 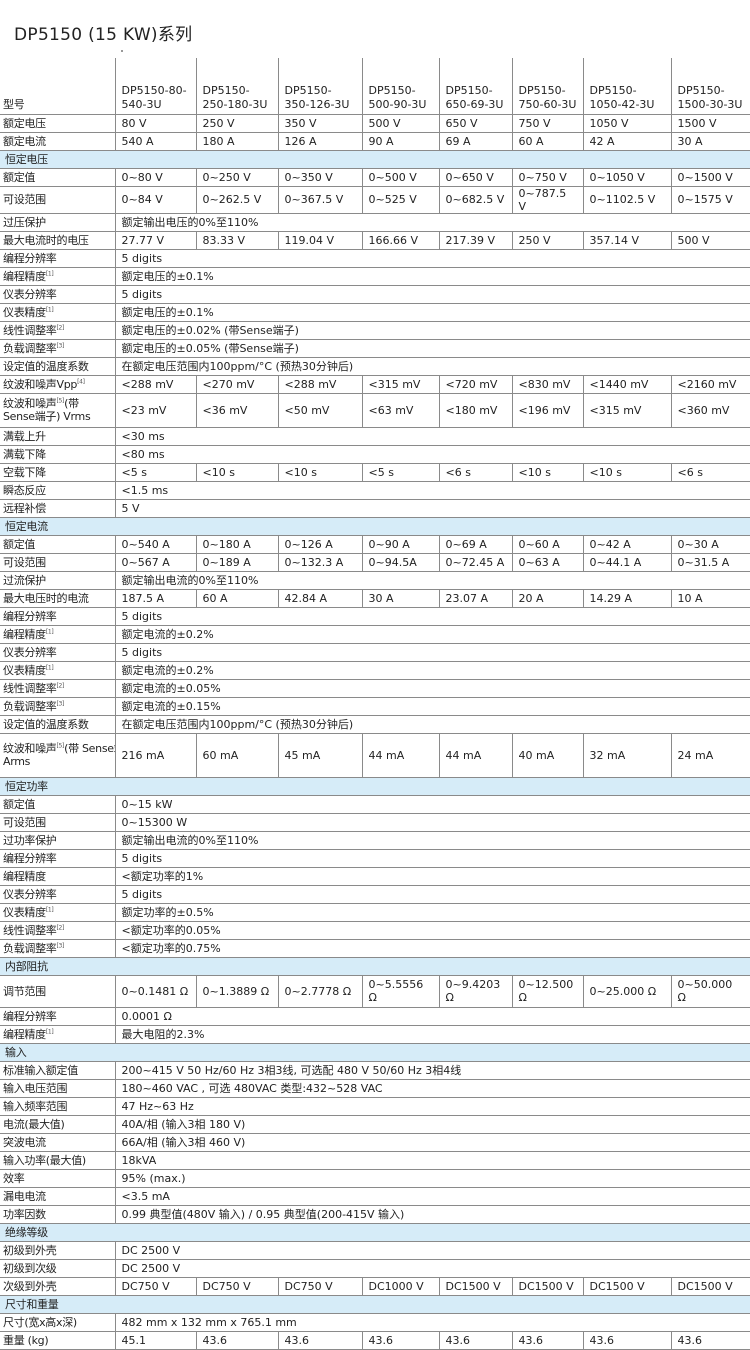 What do you see at coordinates (400, 123) in the screenshot?
I see `value-cell: 500 V` at bounding box center [400, 123].